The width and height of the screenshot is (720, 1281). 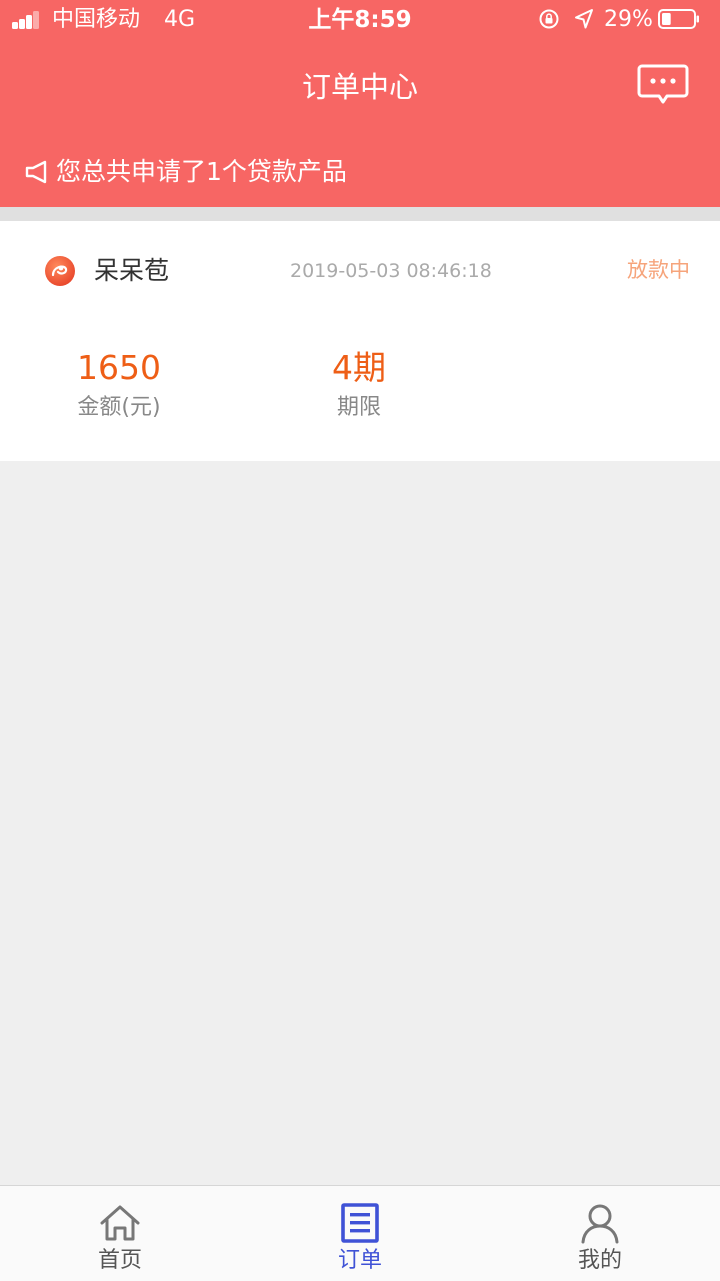 I want to click on tab-orders: 订单, so click(x=360, y=1233).